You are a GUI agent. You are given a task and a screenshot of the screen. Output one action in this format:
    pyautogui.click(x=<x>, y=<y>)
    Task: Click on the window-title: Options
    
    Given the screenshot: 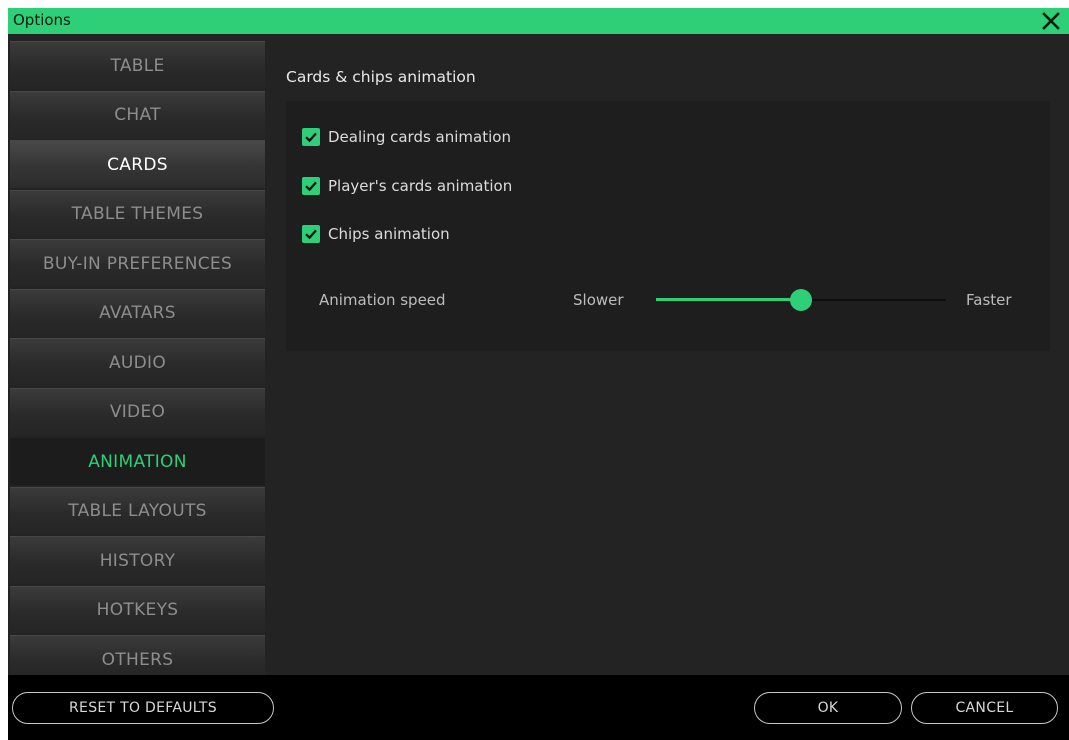 What is the action you would take?
    pyautogui.click(x=42, y=20)
    